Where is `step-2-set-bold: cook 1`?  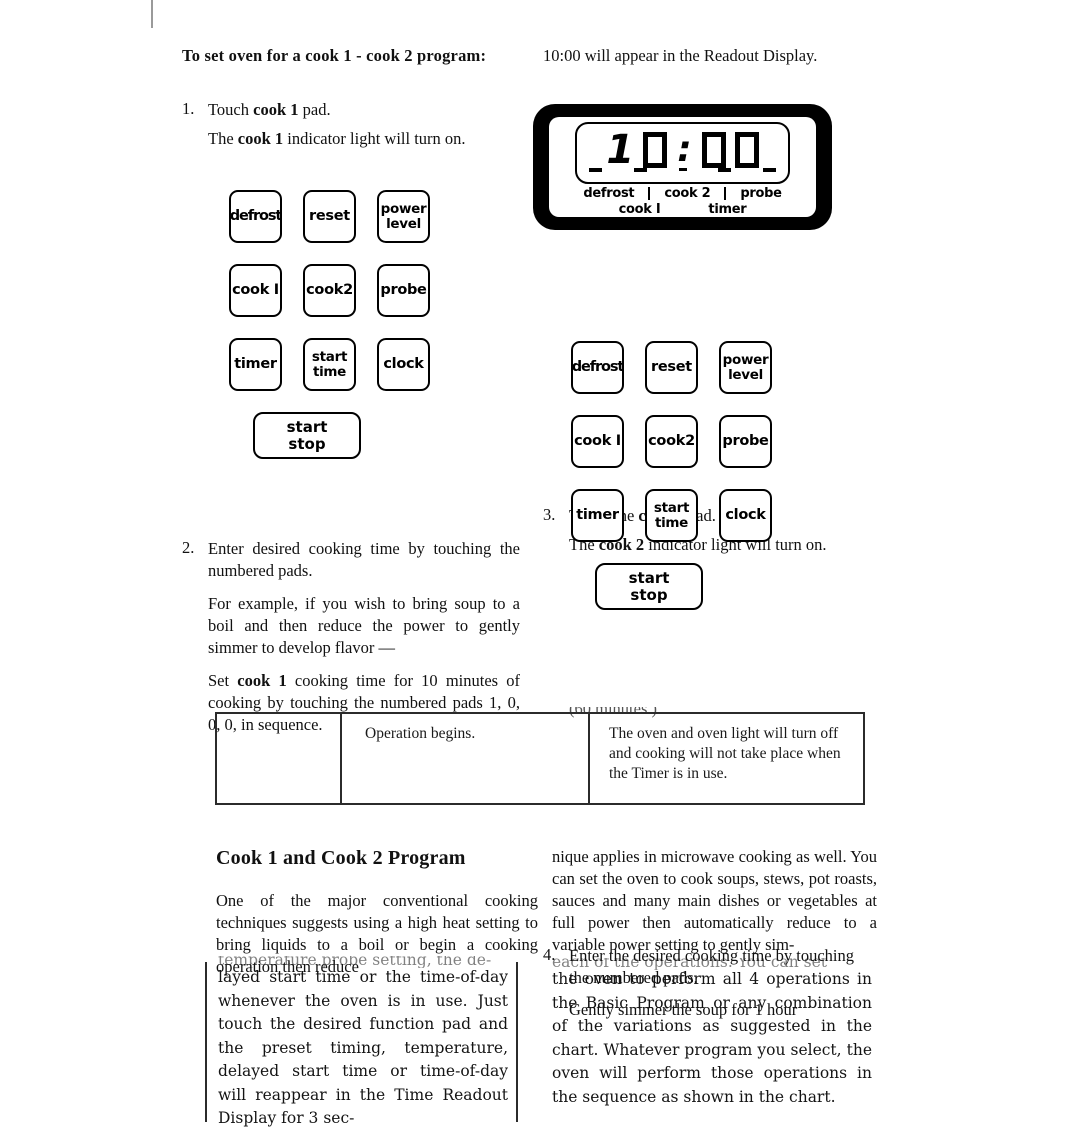 step-2-set-bold: cook 1 is located at coordinates (262, 680).